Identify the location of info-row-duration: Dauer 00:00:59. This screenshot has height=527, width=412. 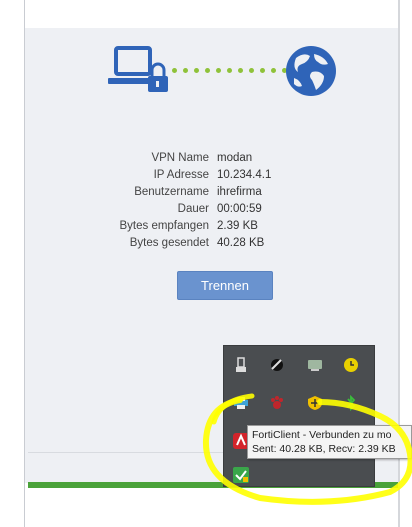
(220, 209).